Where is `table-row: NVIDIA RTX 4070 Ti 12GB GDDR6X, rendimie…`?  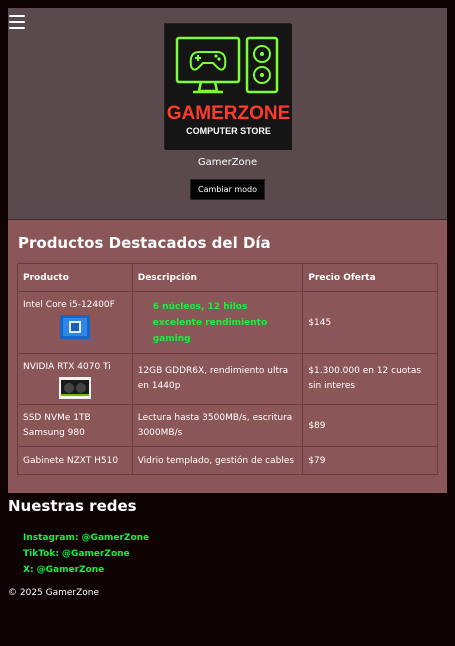 table-row: NVIDIA RTX 4070 Ti 12GB GDDR6X, rendimie… is located at coordinates (227, 379).